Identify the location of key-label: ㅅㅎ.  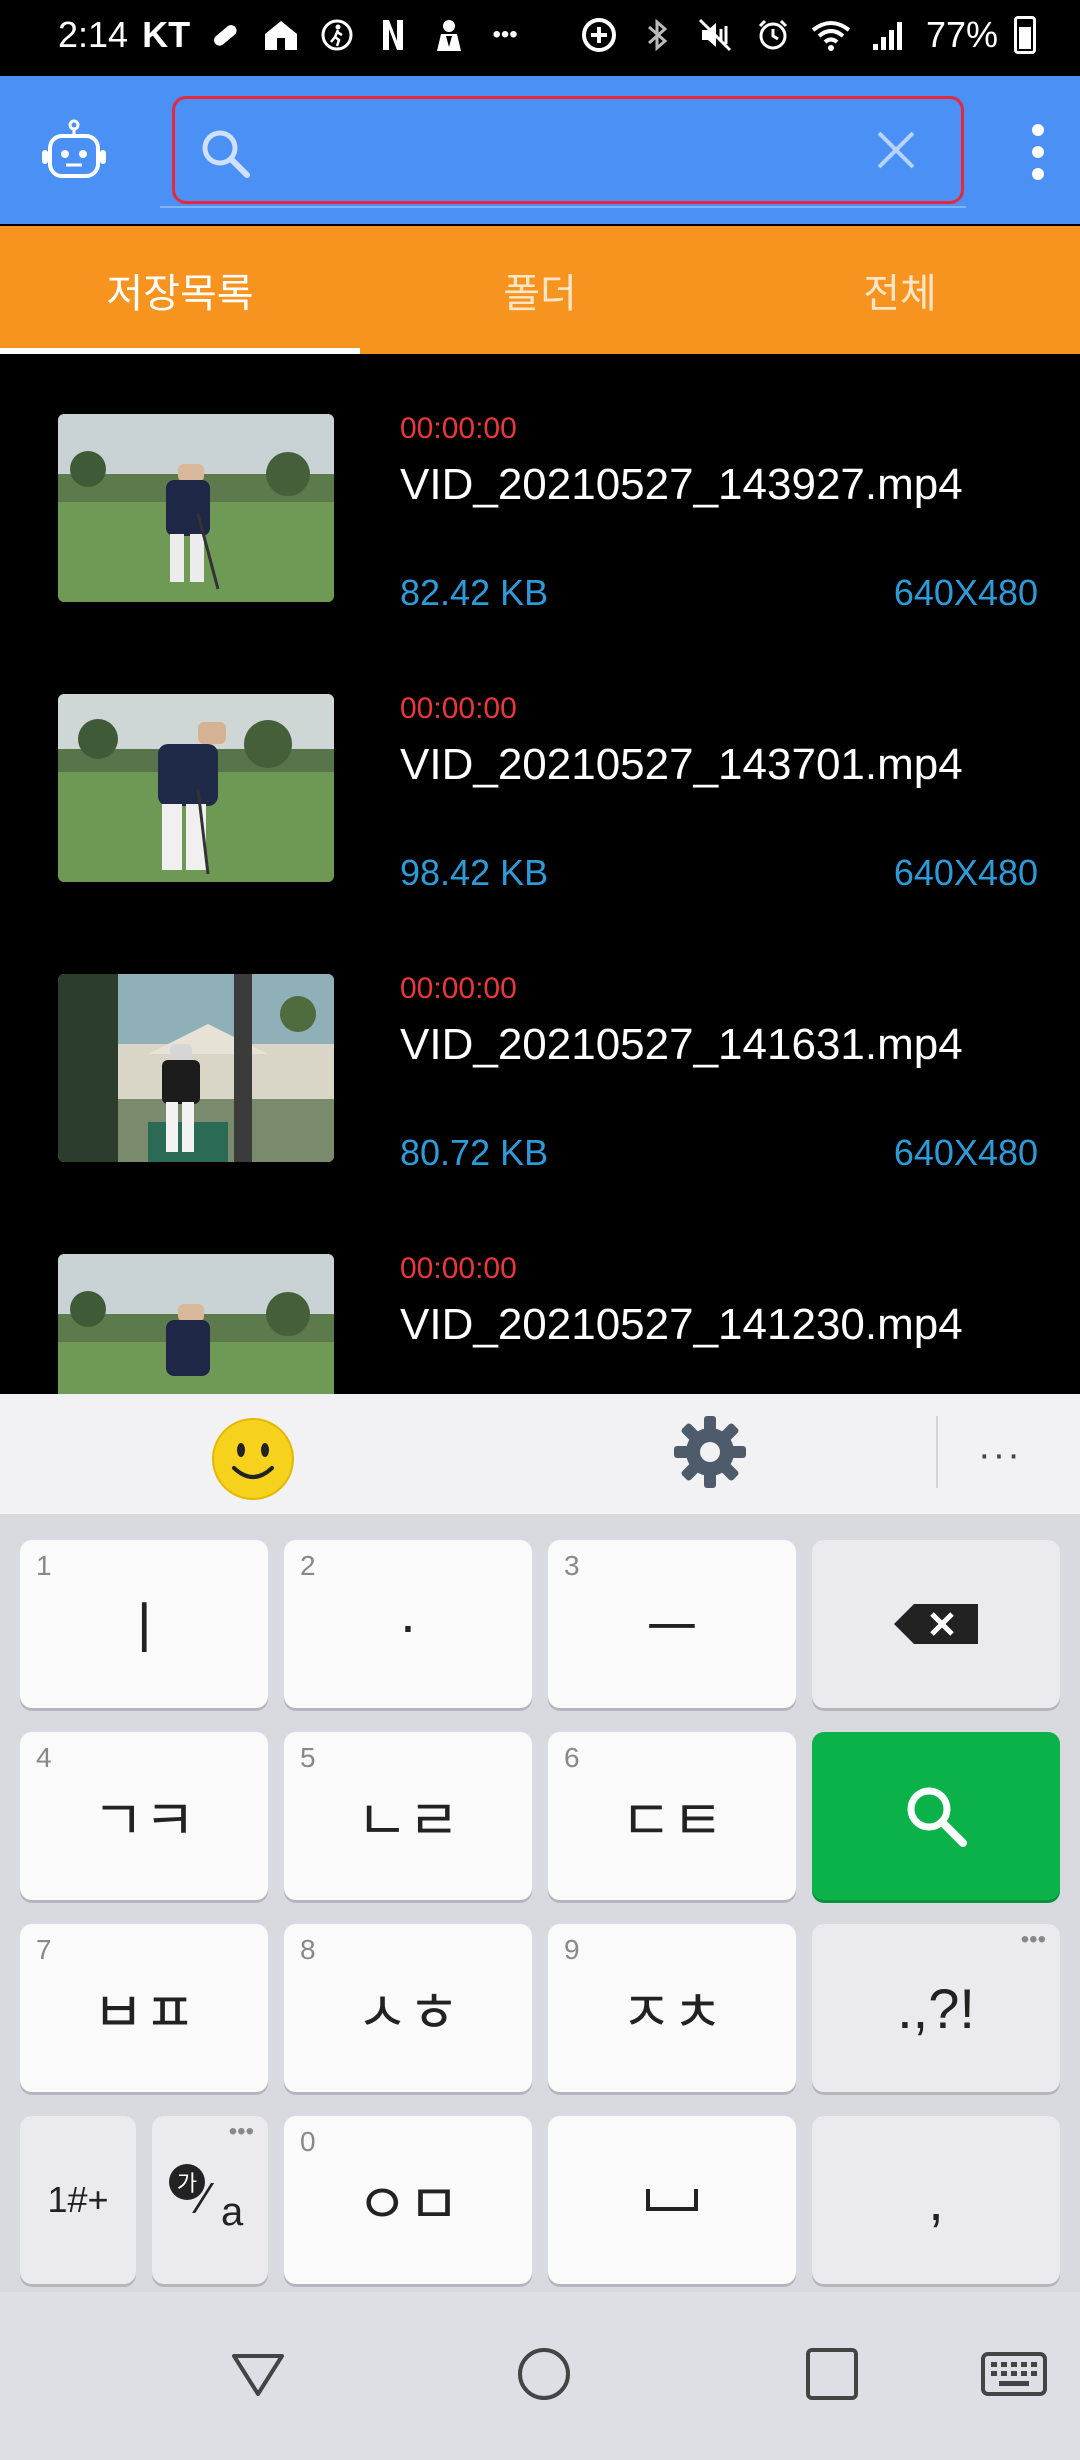
(408, 2012).